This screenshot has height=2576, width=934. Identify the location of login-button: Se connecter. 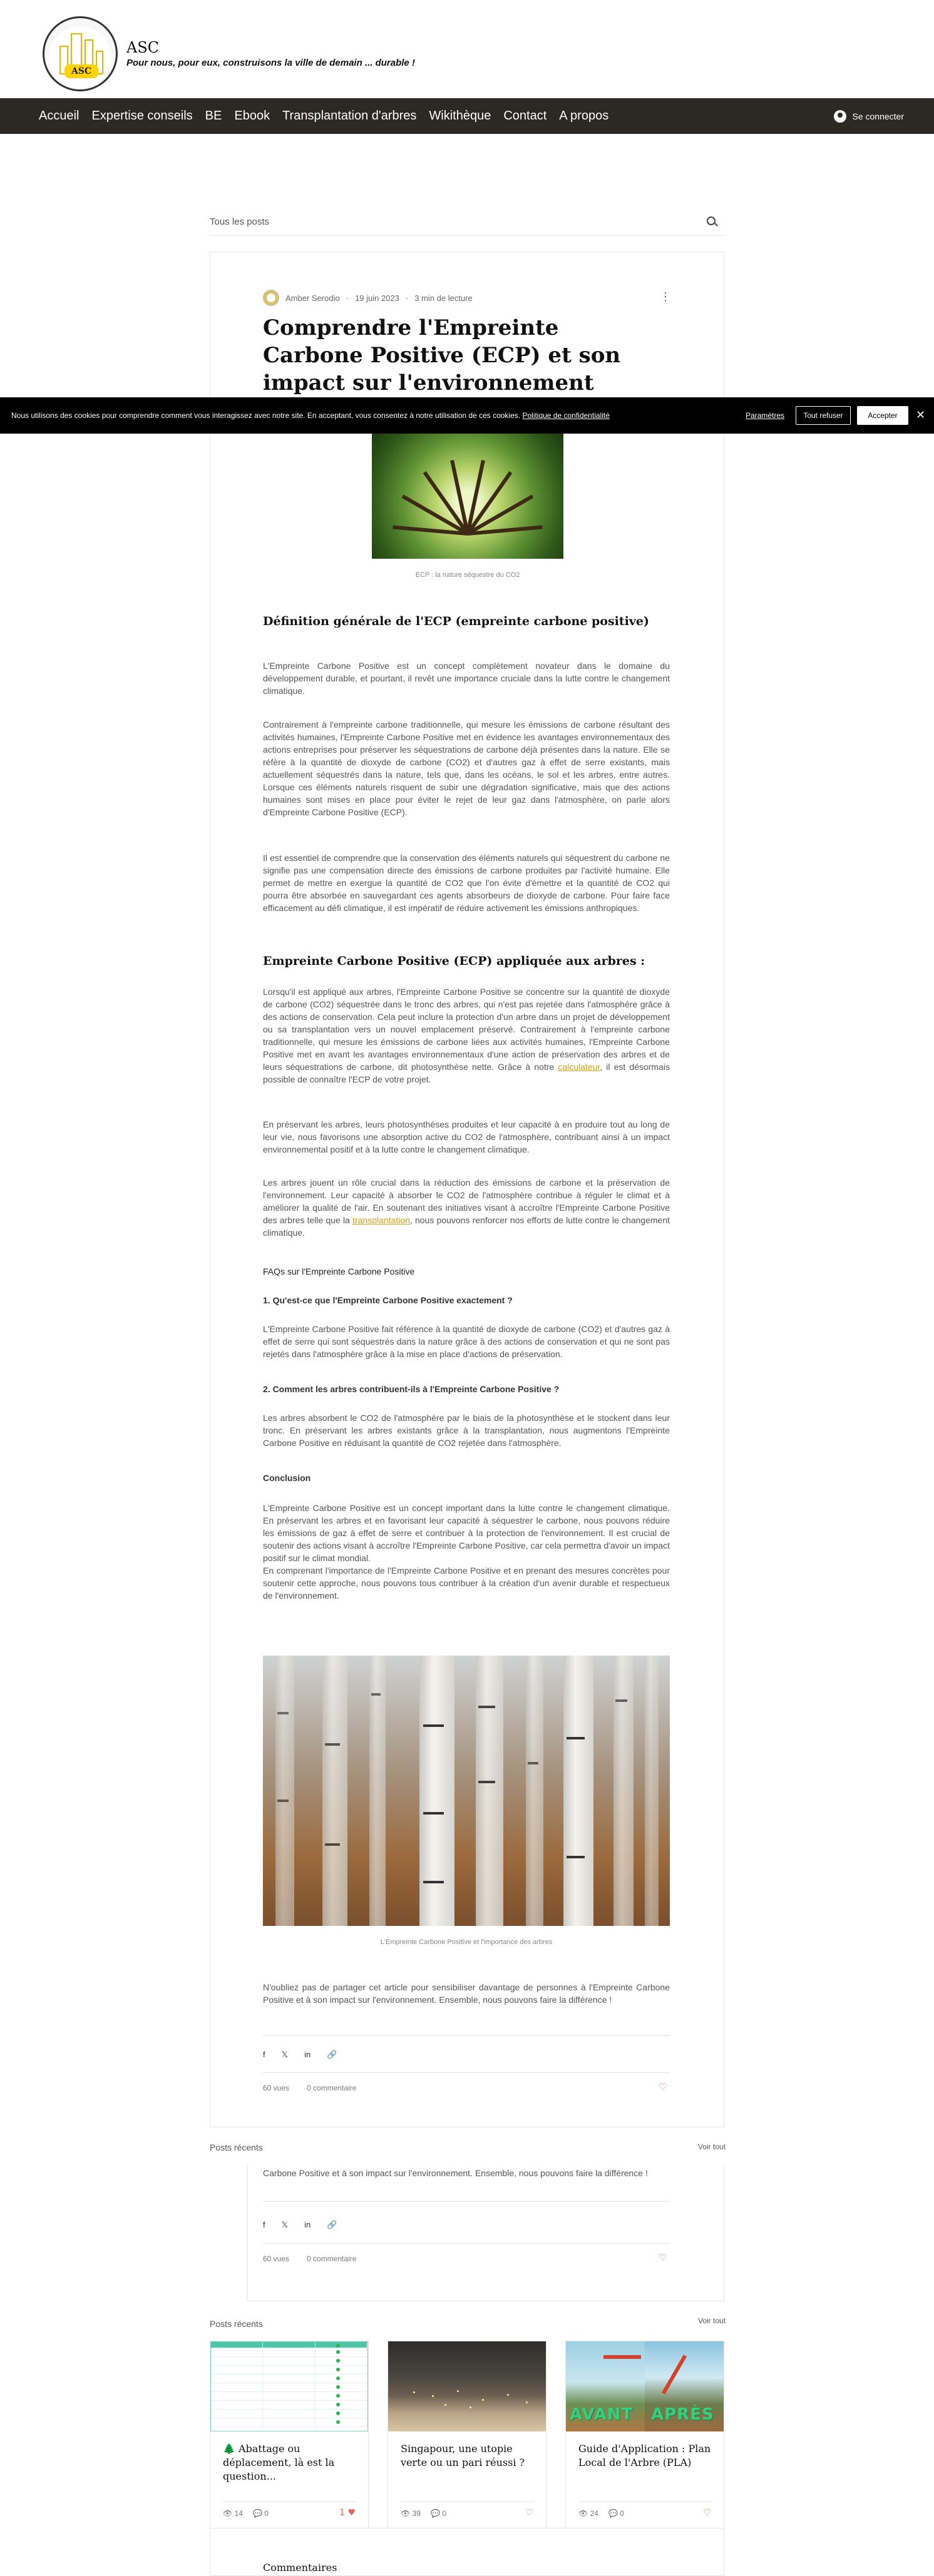
(869, 116).